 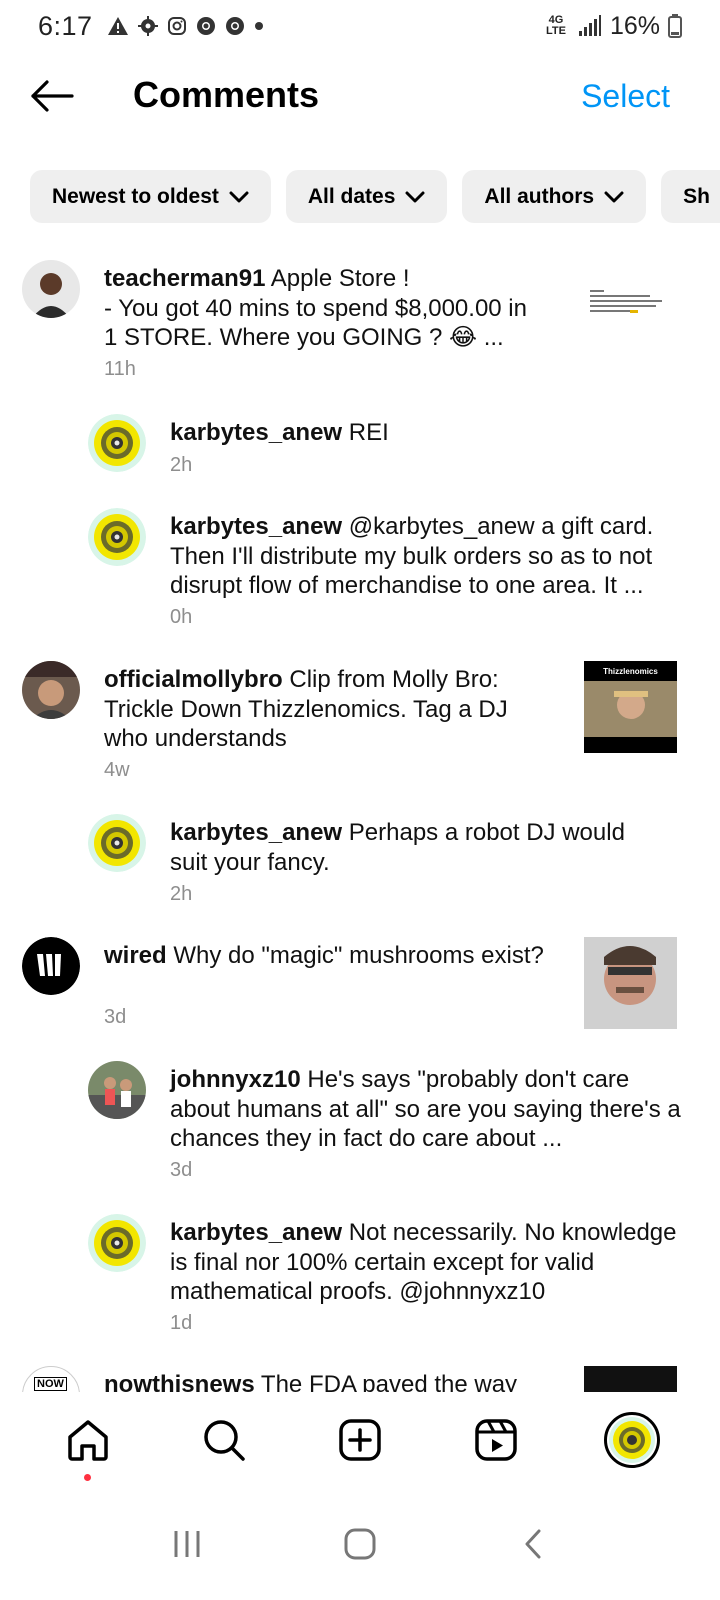 What do you see at coordinates (589, 25) in the screenshot?
I see `signal-strength-icon` at bounding box center [589, 25].